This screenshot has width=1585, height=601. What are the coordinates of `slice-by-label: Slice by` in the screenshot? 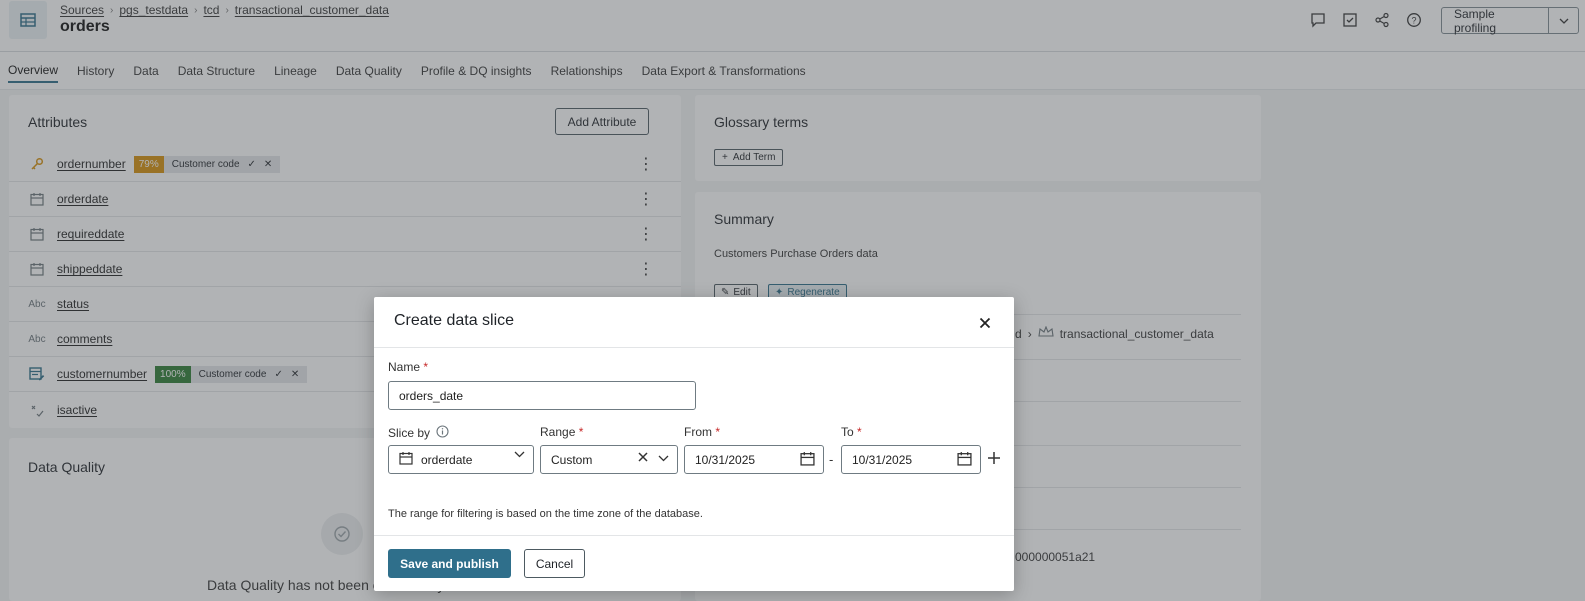 It's located at (418, 433).